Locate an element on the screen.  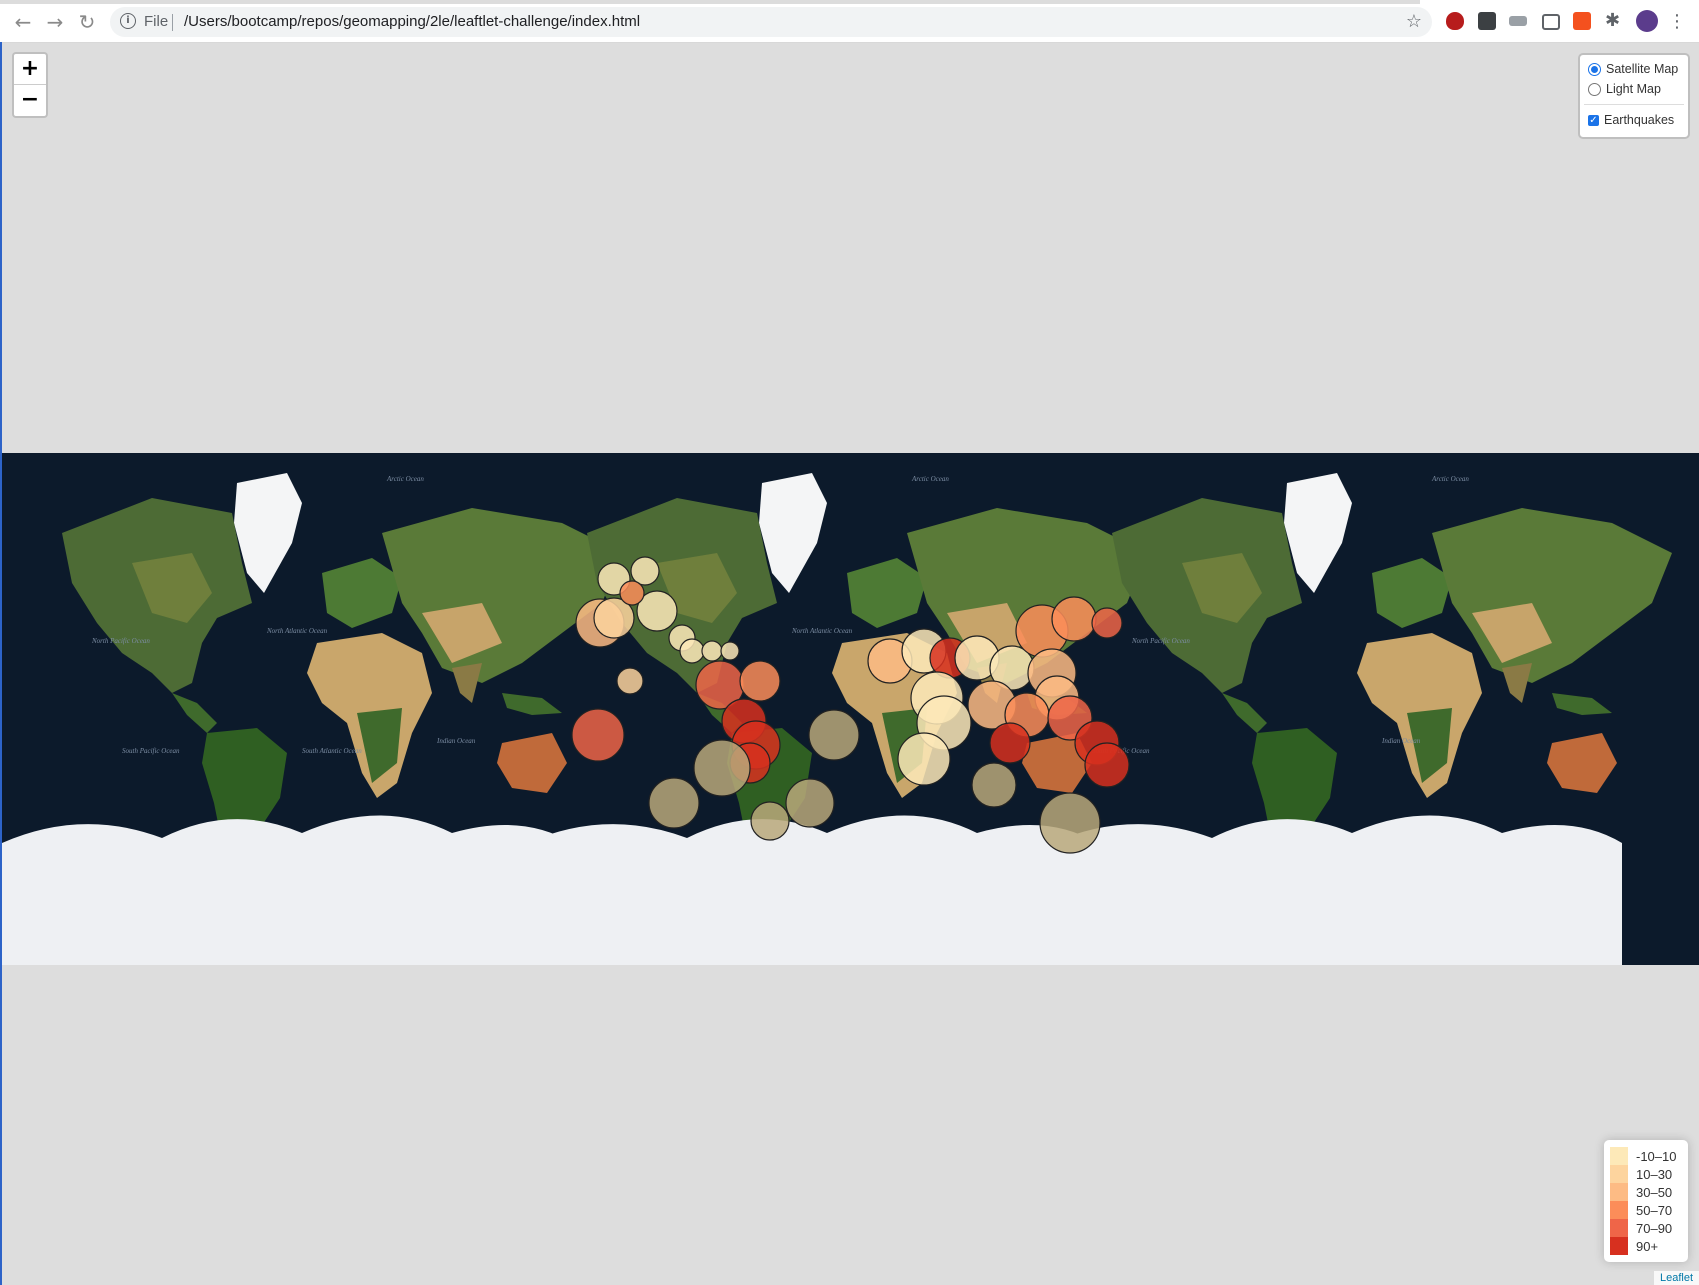
layer-option-light: Light Map is located at coordinates (1624, 89).